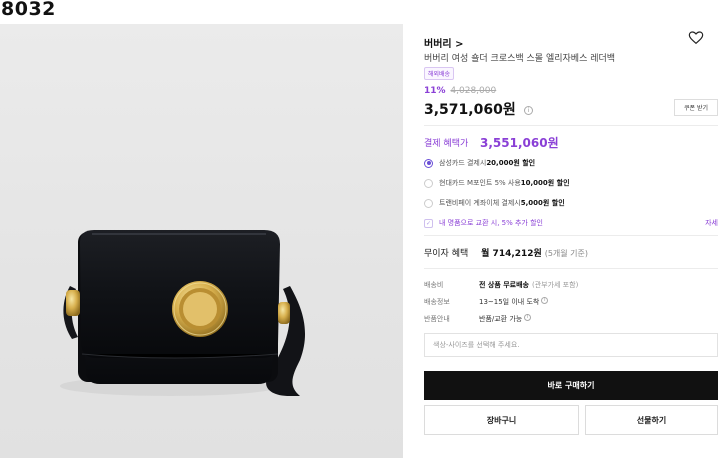  What do you see at coordinates (473, 91) in the screenshot?
I see `original-price: 4,028,000` at bounding box center [473, 91].